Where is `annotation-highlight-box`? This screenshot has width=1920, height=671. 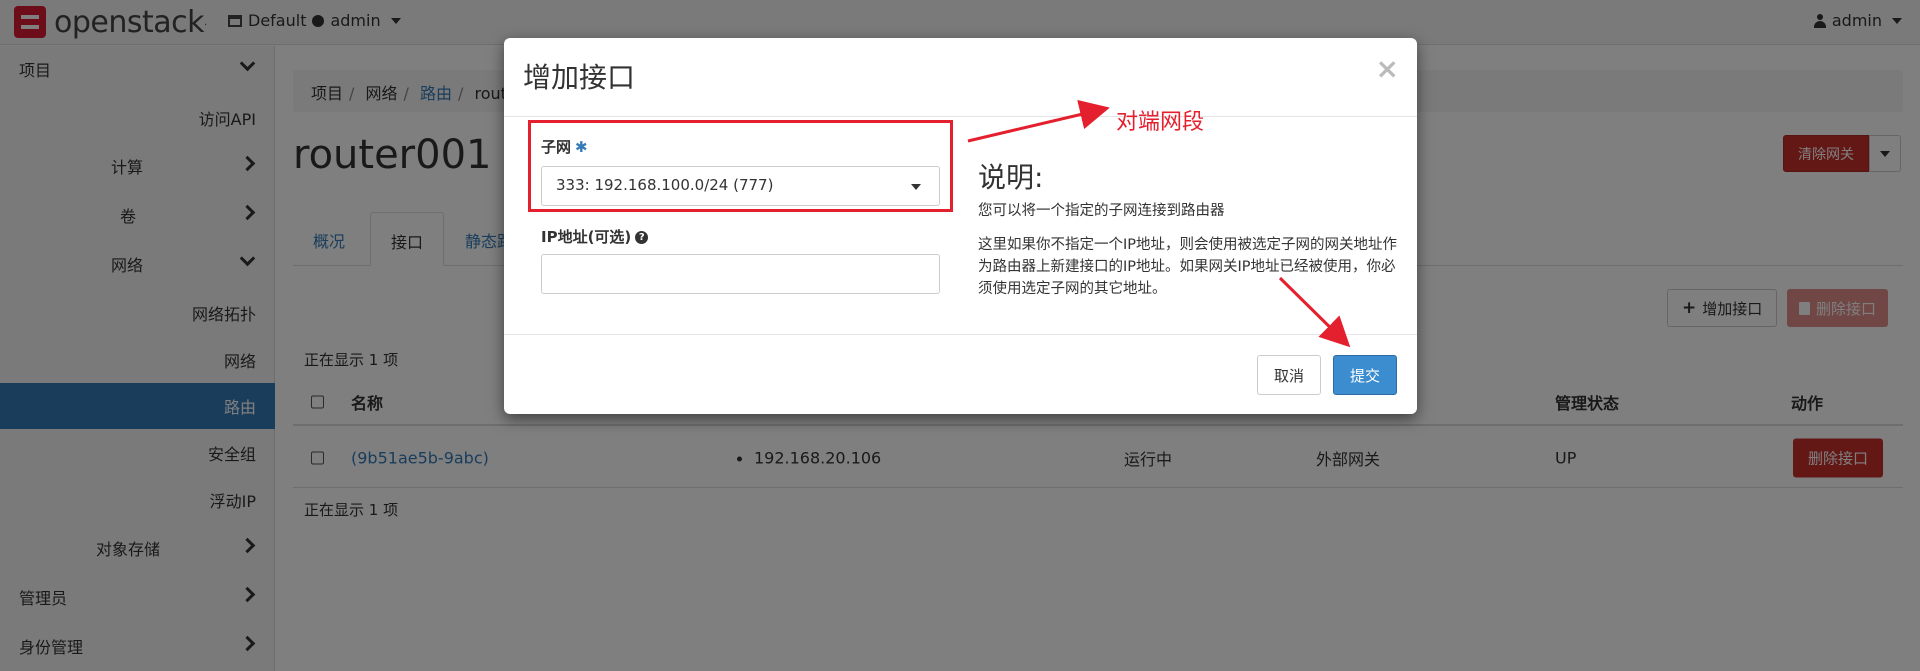
annotation-highlight-box is located at coordinates (740, 166).